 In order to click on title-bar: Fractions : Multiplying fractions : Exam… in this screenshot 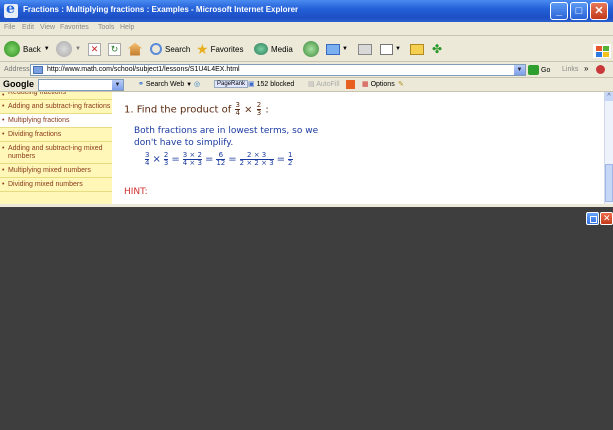, I will do `click(306, 11)`.